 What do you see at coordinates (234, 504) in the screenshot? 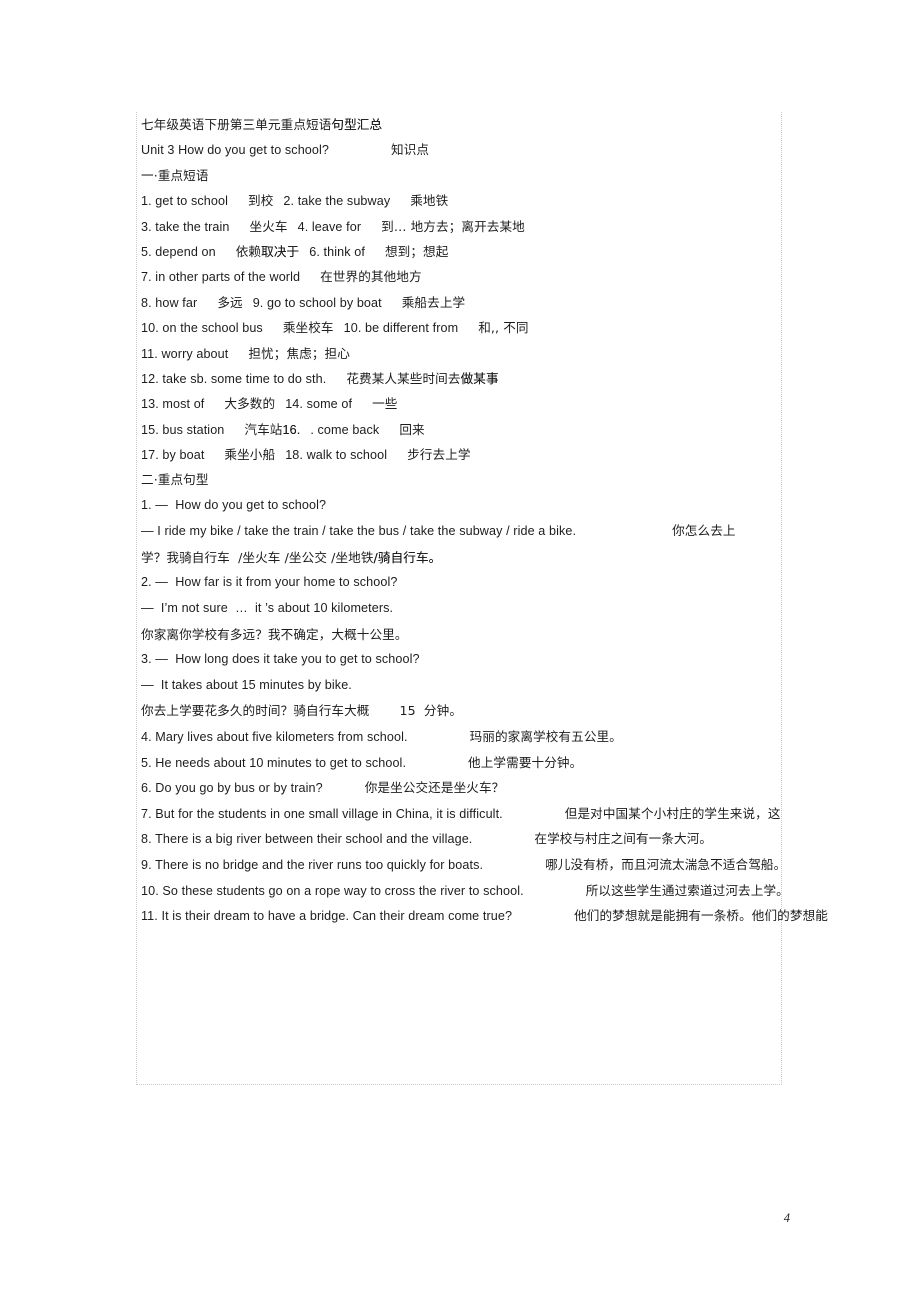
I see `sentence-english-text: 1. — How do you get to school?` at bounding box center [234, 504].